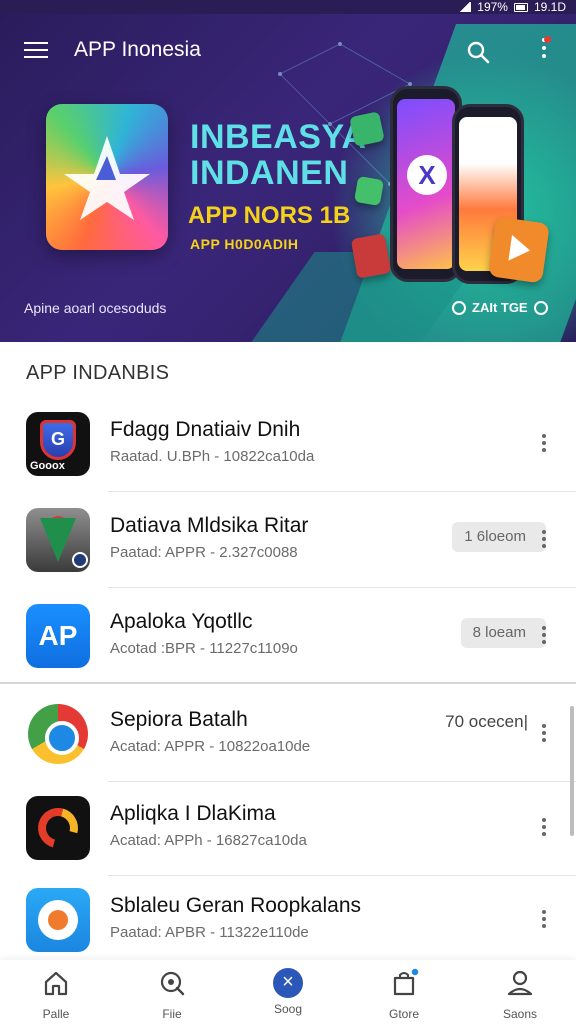  What do you see at coordinates (269, 215) in the screenshot?
I see `banner-subheadline: APP NORS 1B` at bounding box center [269, 215].